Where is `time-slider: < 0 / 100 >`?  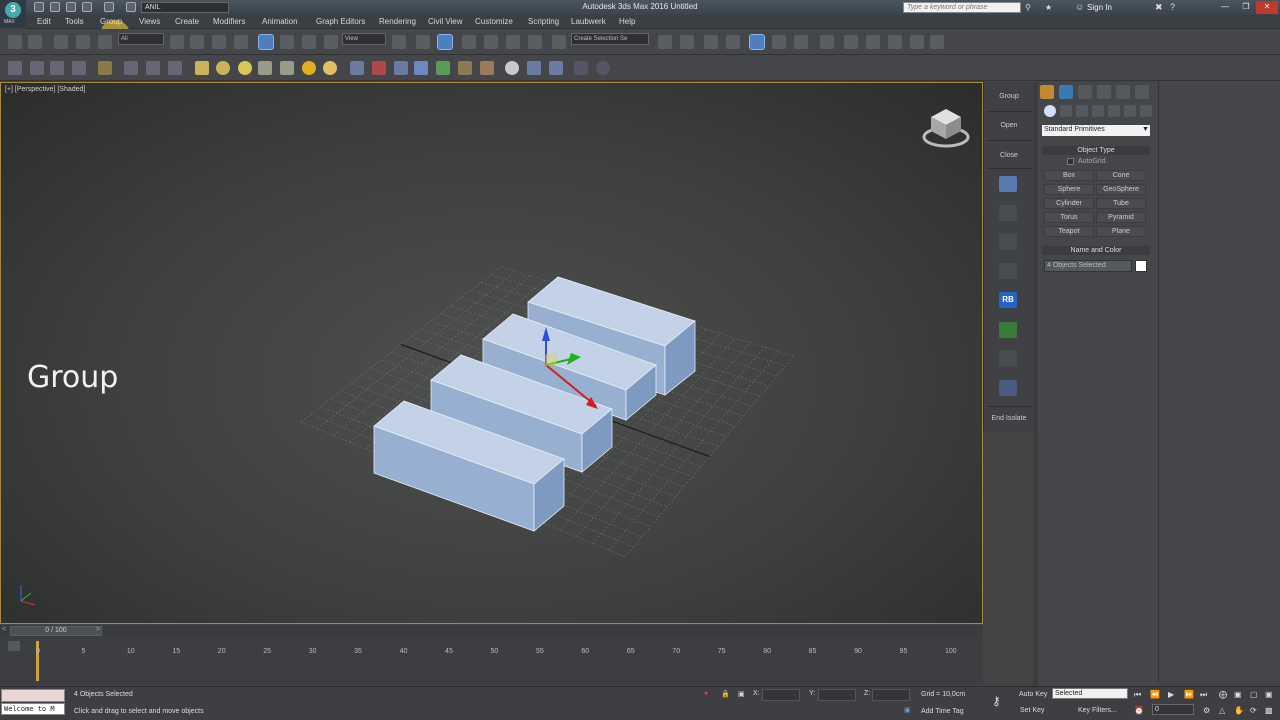 time-slider: < 0 / 100 > is located at coordinates (491, 631).